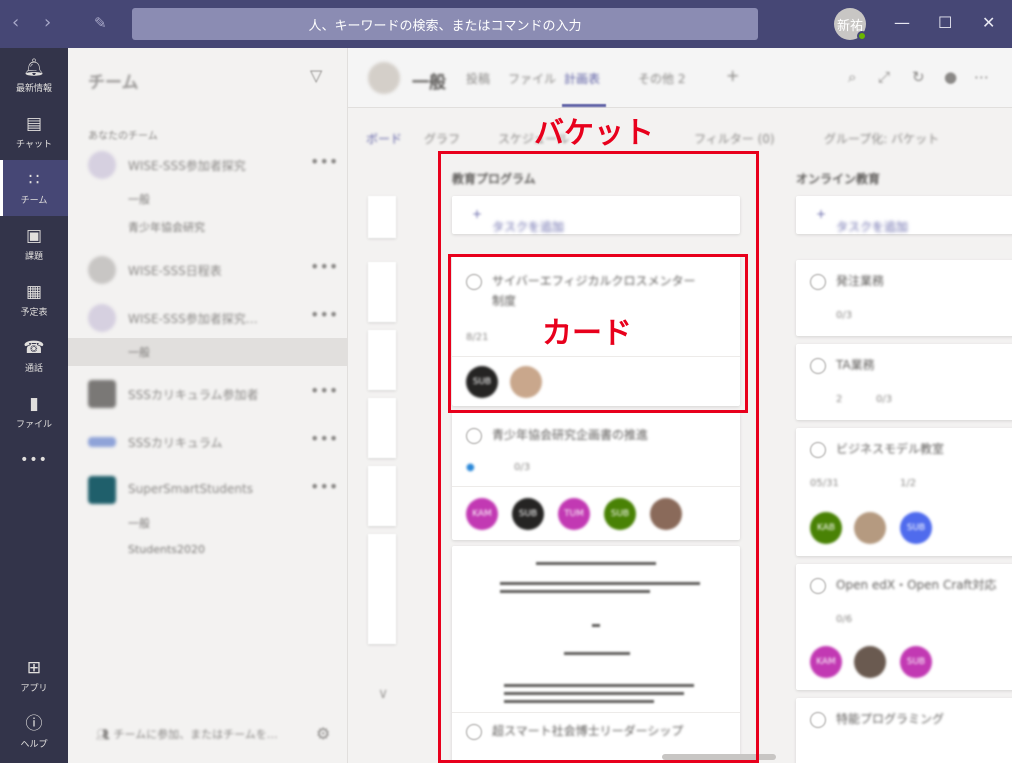 The image size is (1012, 763). Describe the element at coordinates (208, 165) in the screenshot. I see `team-item: WISE-SSS参加者探究 •••` at that location.